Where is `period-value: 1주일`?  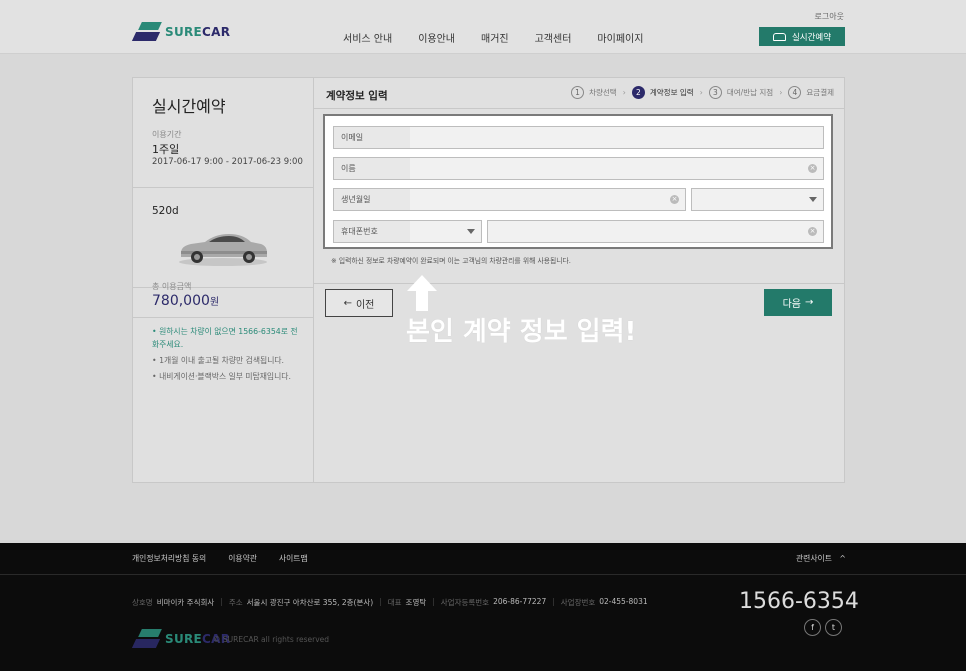
period-value: 1주일 is located at coordinates (166, 149).